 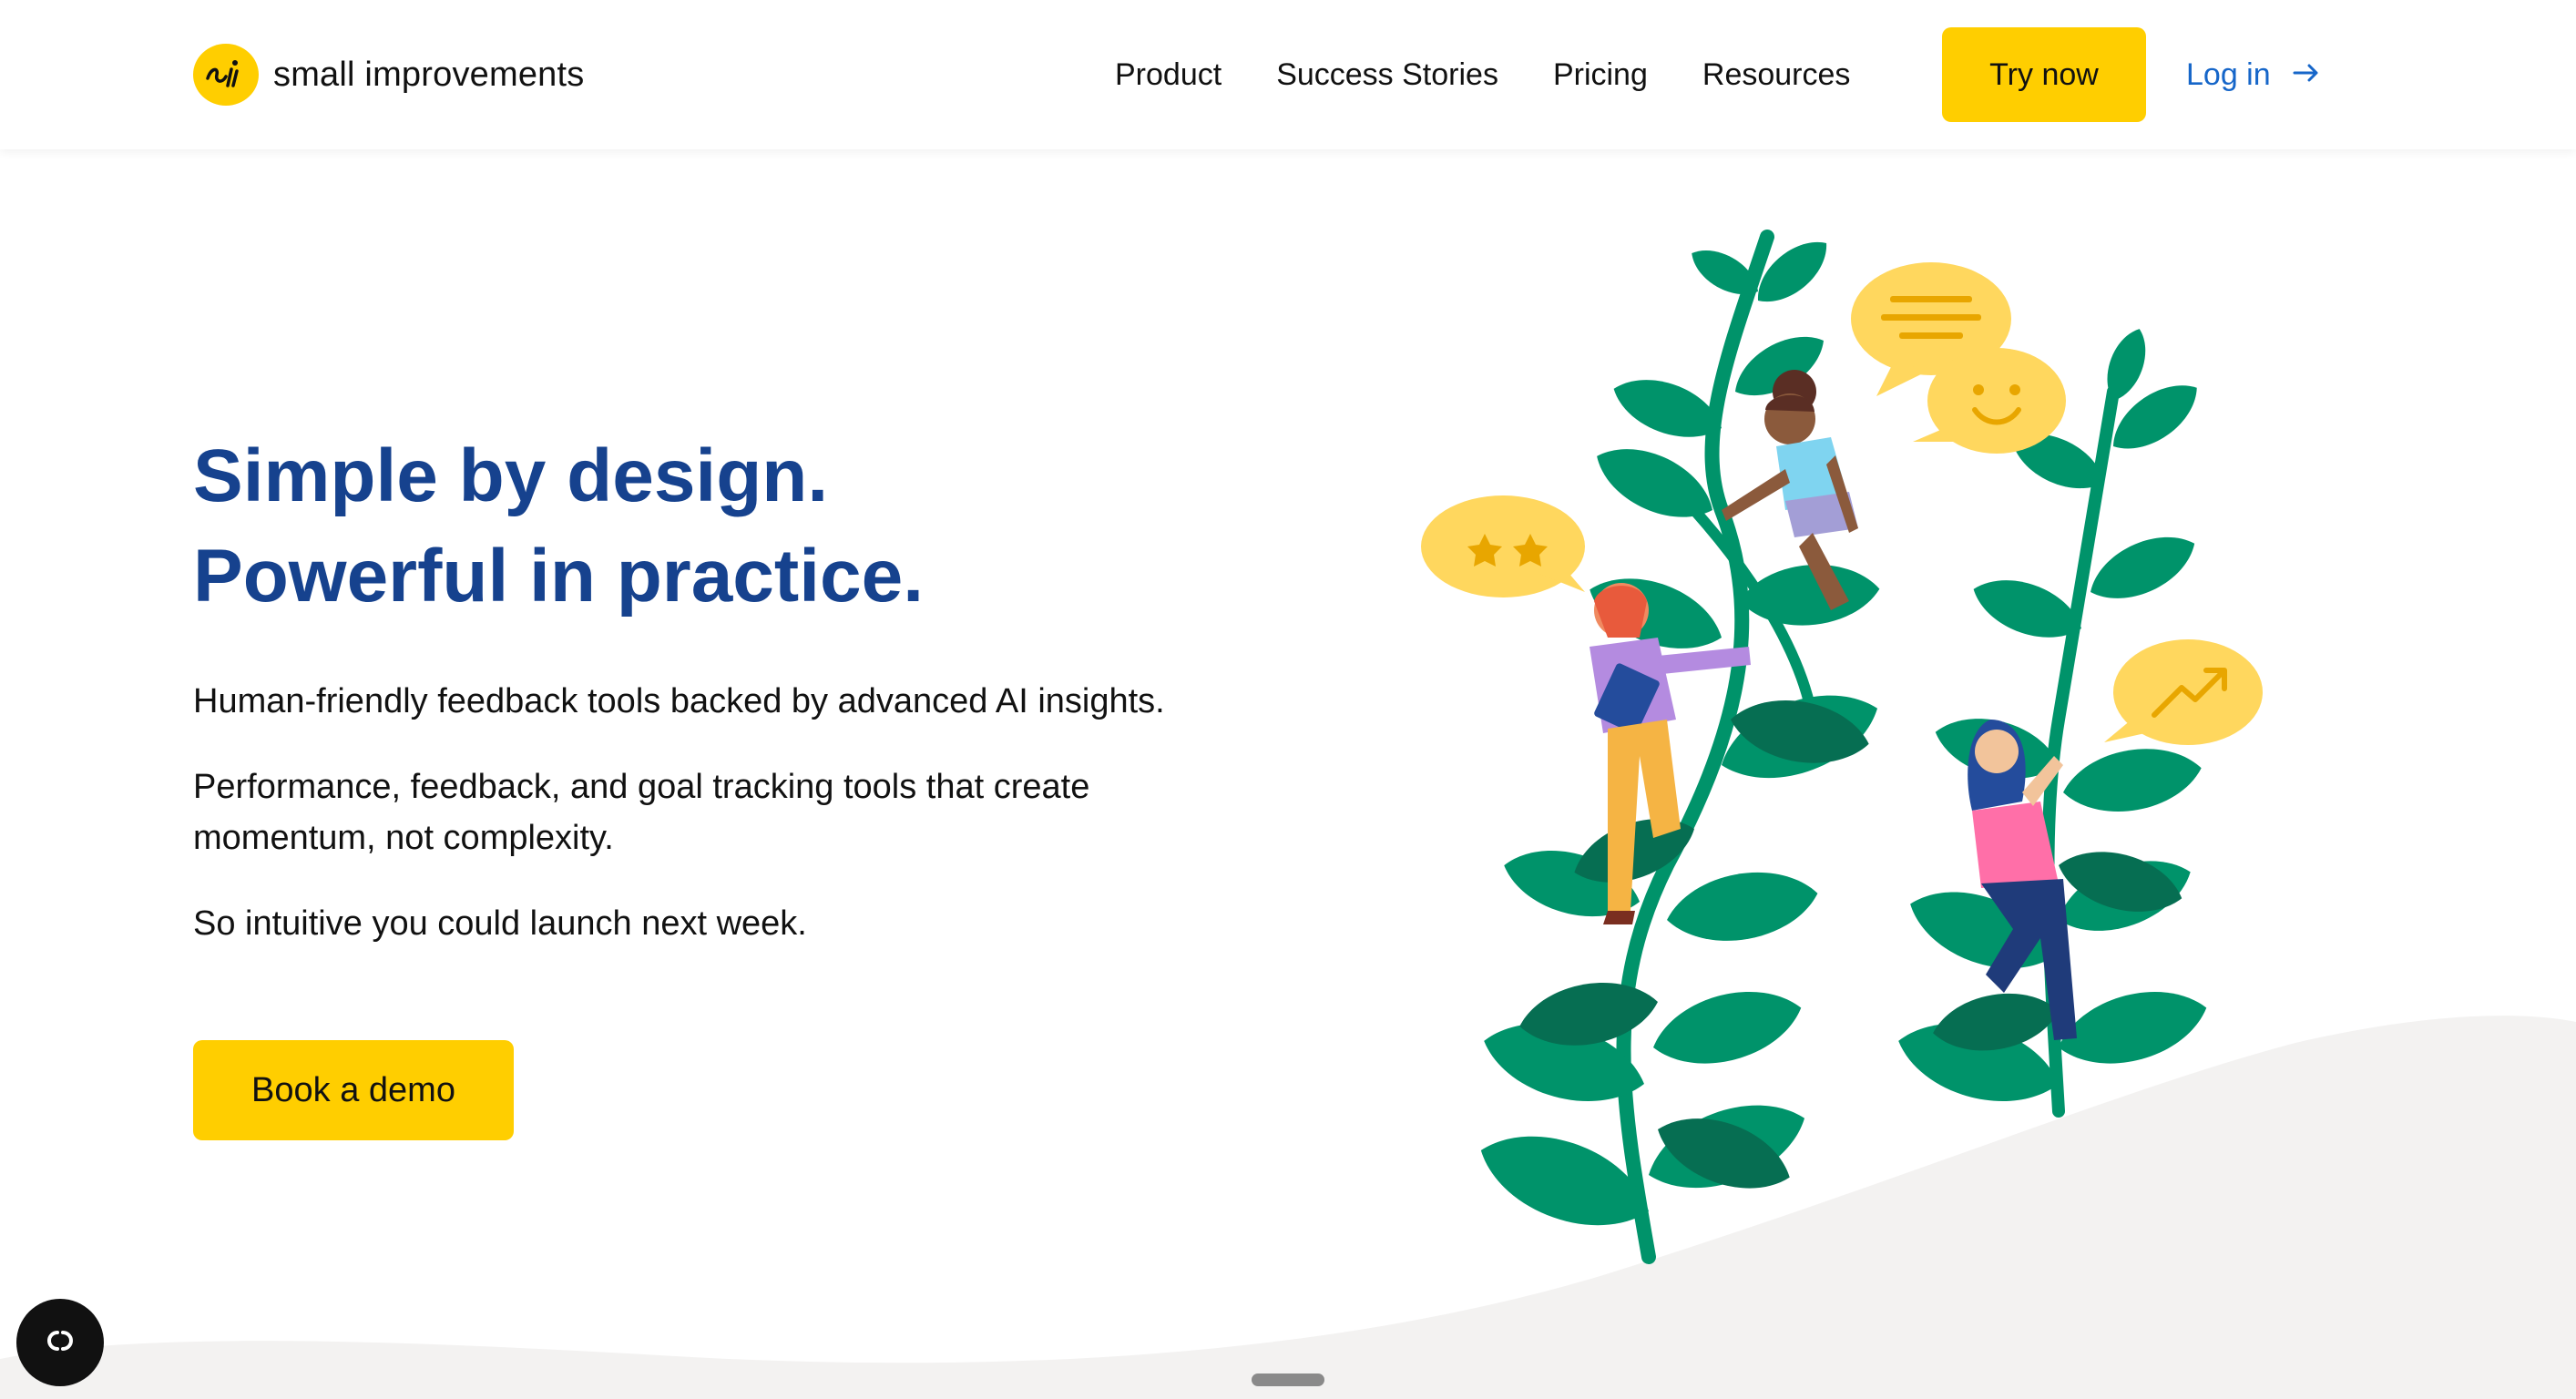 I want to click on login-link: Log in, so click(x=2253, y=74).